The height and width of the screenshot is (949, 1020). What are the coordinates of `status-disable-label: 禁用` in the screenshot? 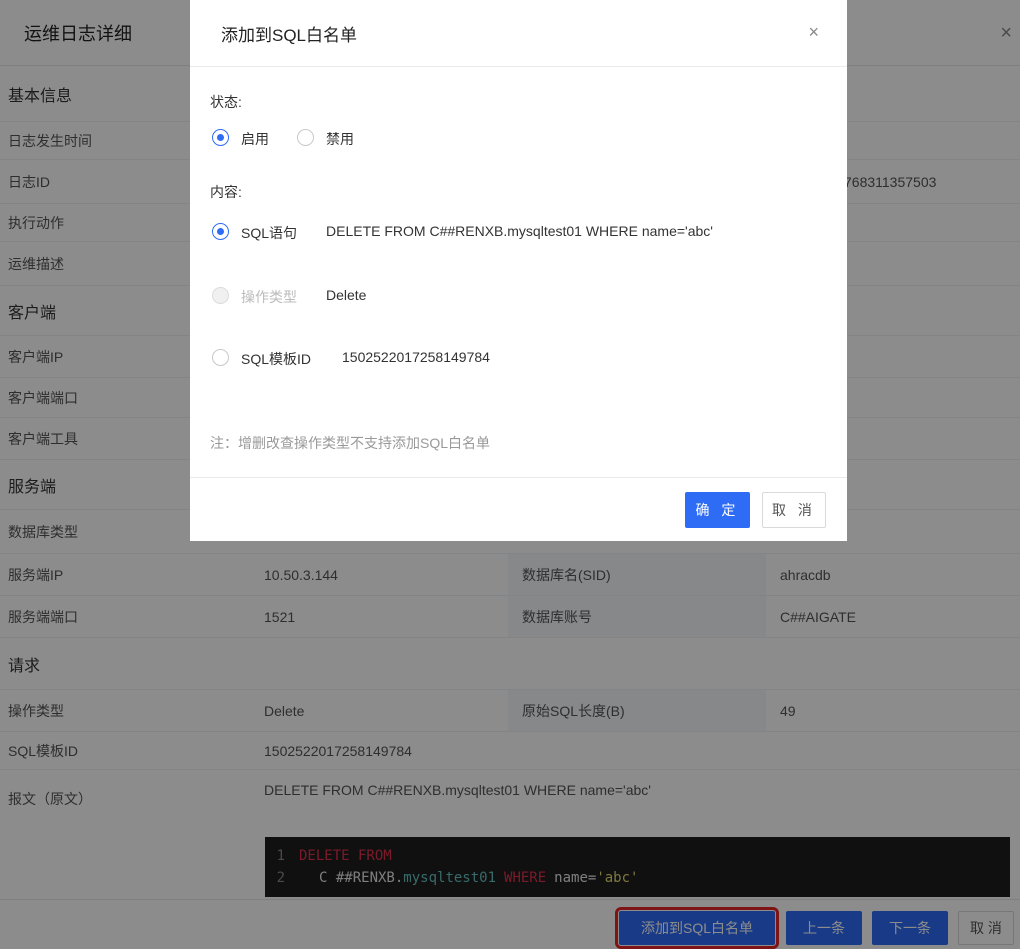 It's located at (340, 139).